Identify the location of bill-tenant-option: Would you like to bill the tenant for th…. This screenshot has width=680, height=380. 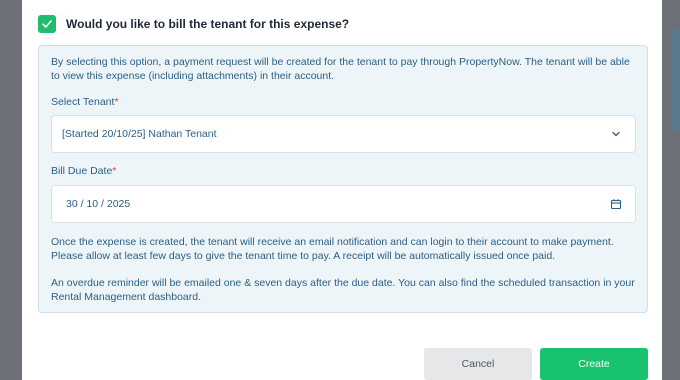
(193, 24).